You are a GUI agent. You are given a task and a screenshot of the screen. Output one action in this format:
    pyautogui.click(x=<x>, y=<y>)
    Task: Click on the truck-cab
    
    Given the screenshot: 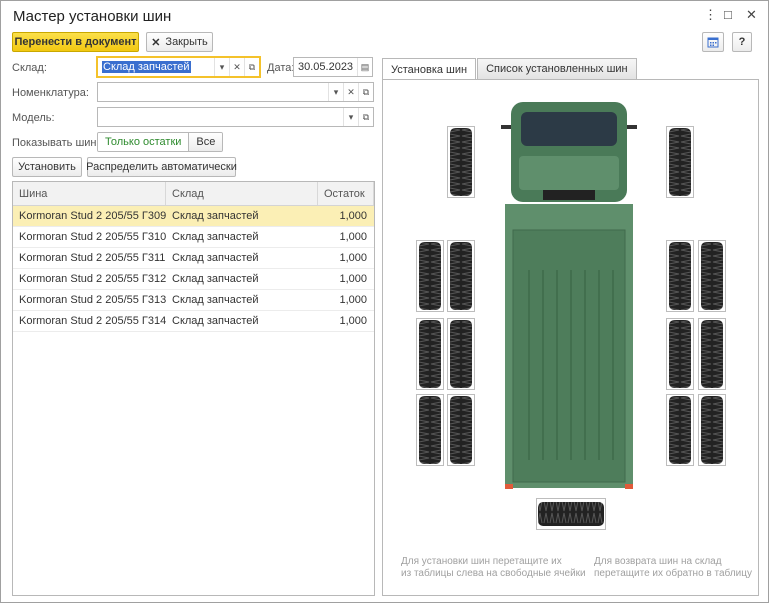 What is the action you would take?
    pyautogui.click(x=569, y=152)
    